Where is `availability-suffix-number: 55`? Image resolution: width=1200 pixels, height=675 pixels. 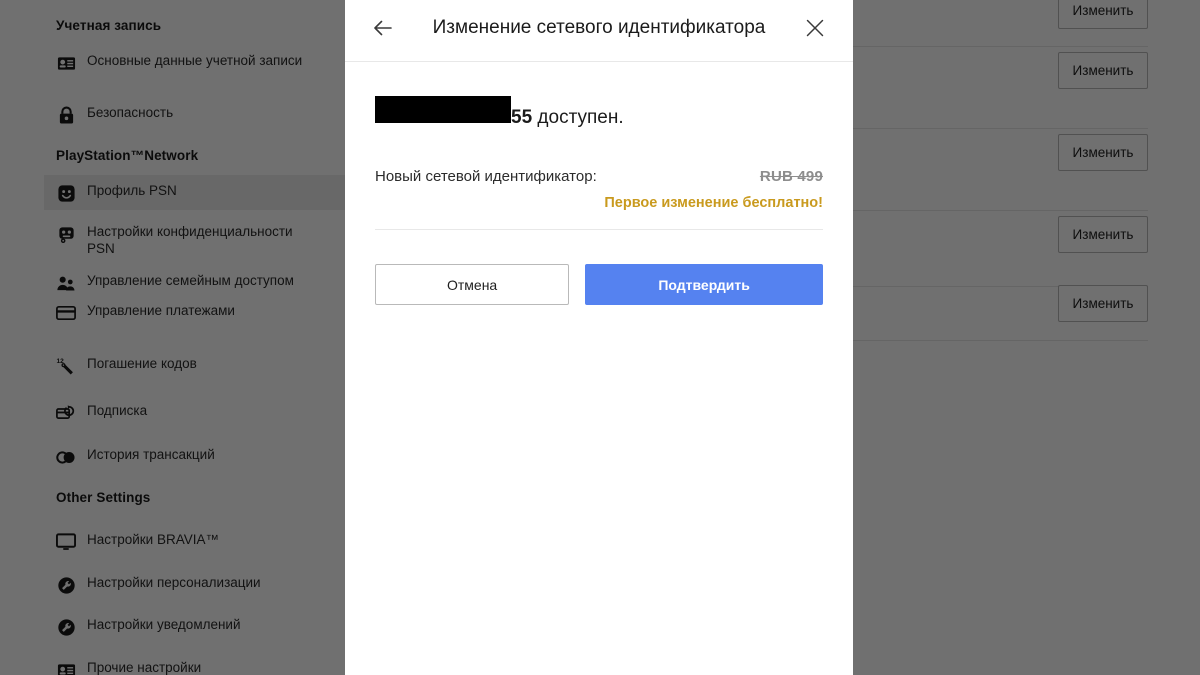
availability-suffix-number: 55 is located at coordinates (522, 117).